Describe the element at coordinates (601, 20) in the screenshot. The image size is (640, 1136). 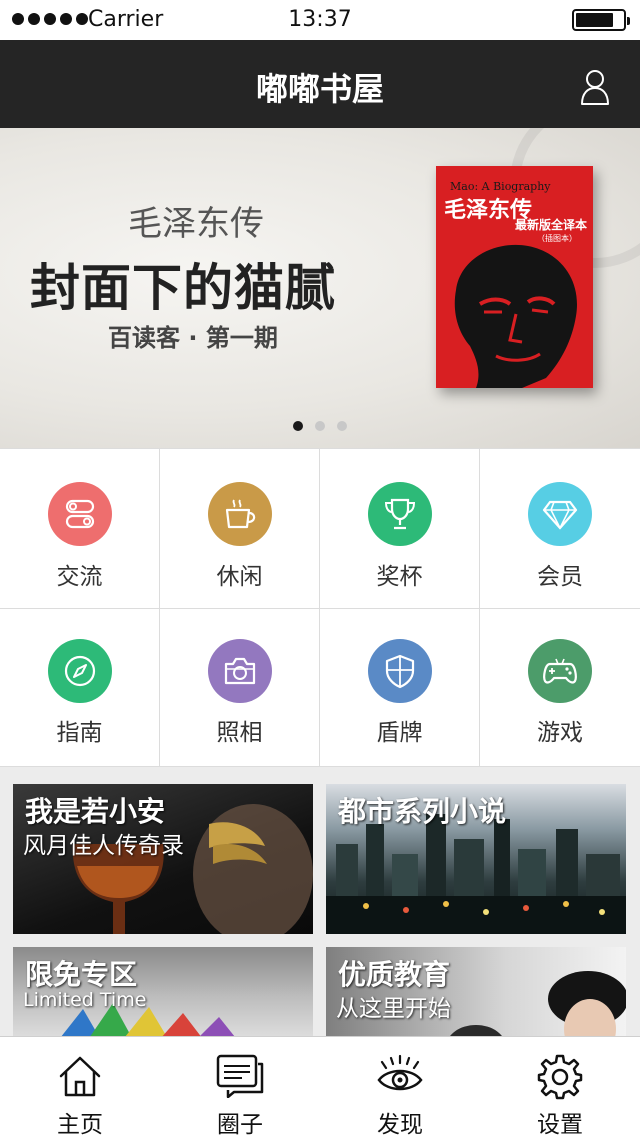
I see `battery-icon` at that location.